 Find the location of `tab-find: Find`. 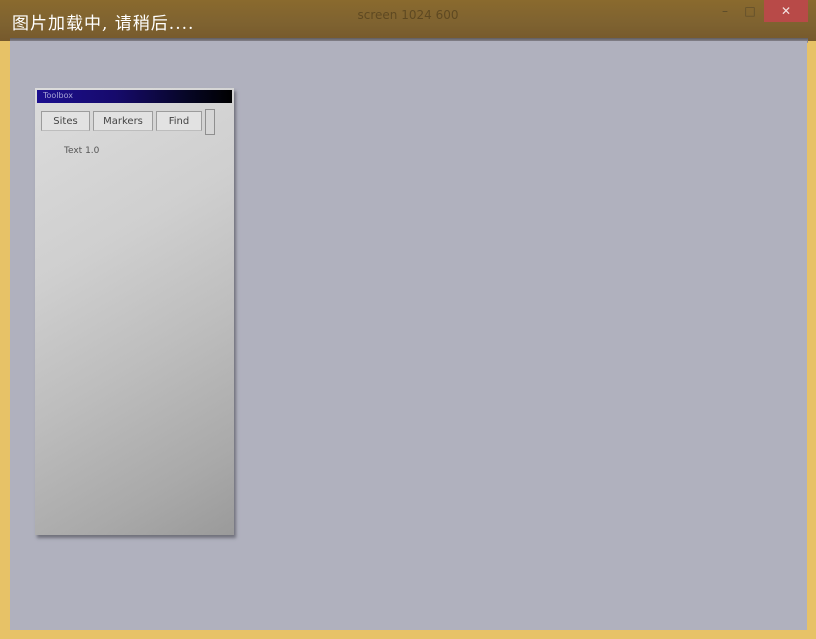

tab-find: Find is located at coordinates (179, 121).